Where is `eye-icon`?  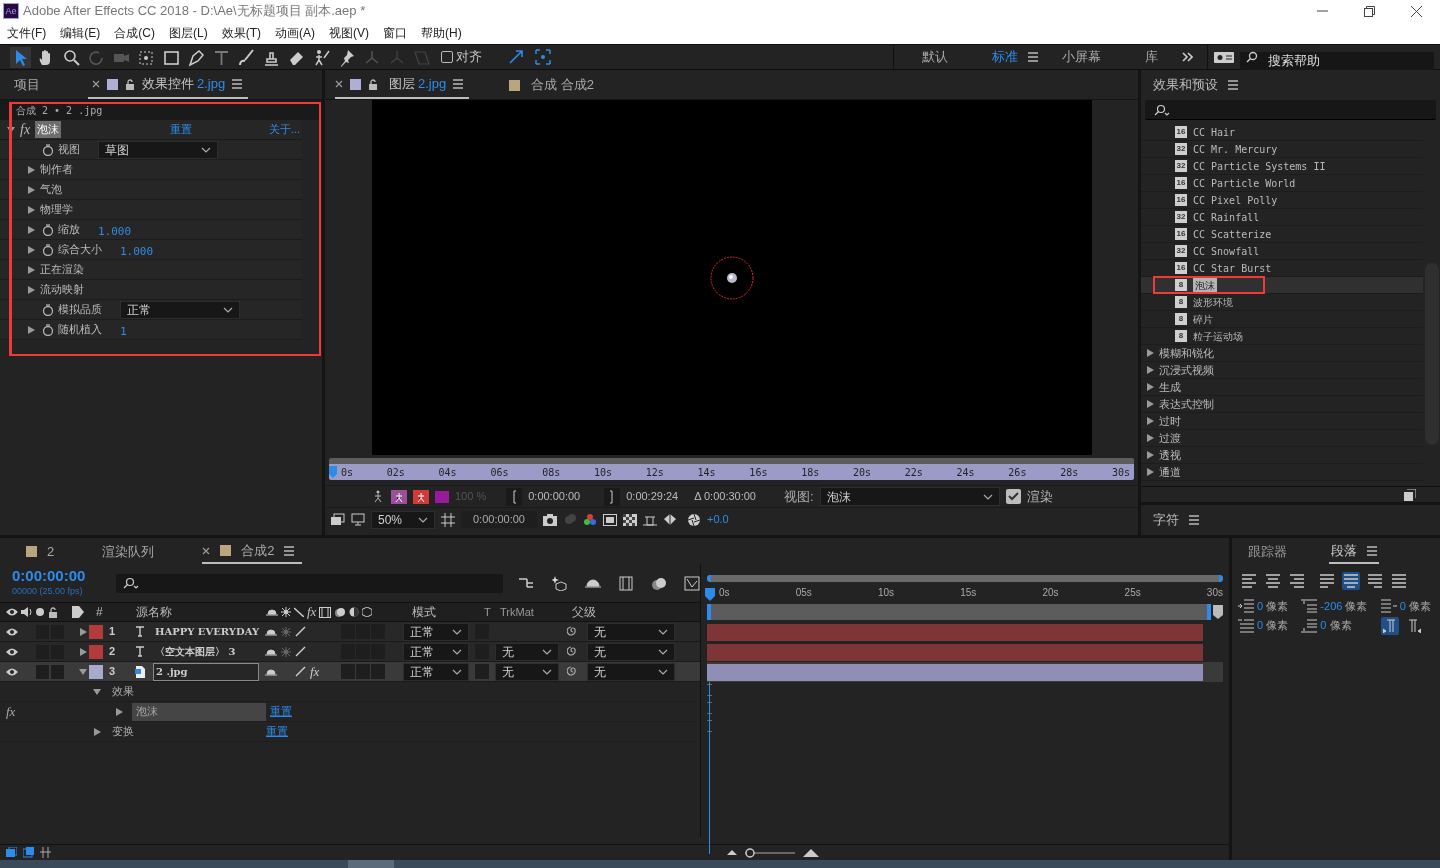 eye-icon is located at coordinates (12, 612).